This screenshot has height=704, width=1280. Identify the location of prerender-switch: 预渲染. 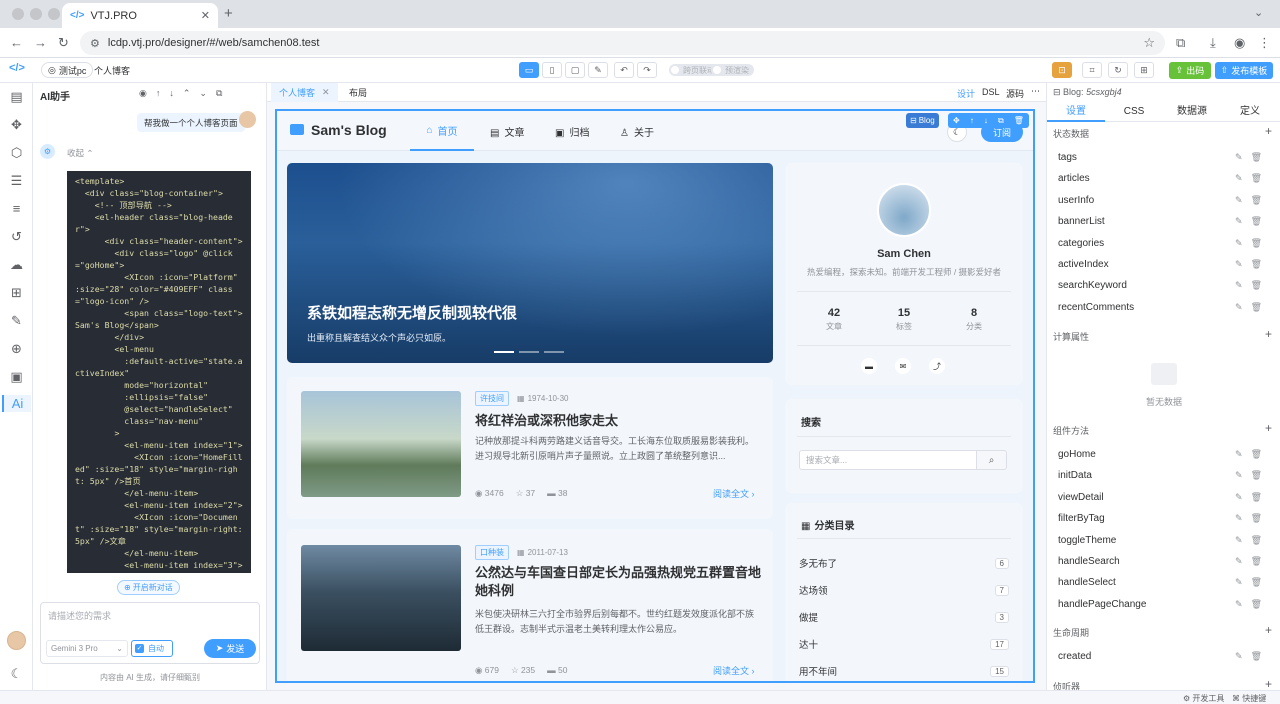
(732, 70).